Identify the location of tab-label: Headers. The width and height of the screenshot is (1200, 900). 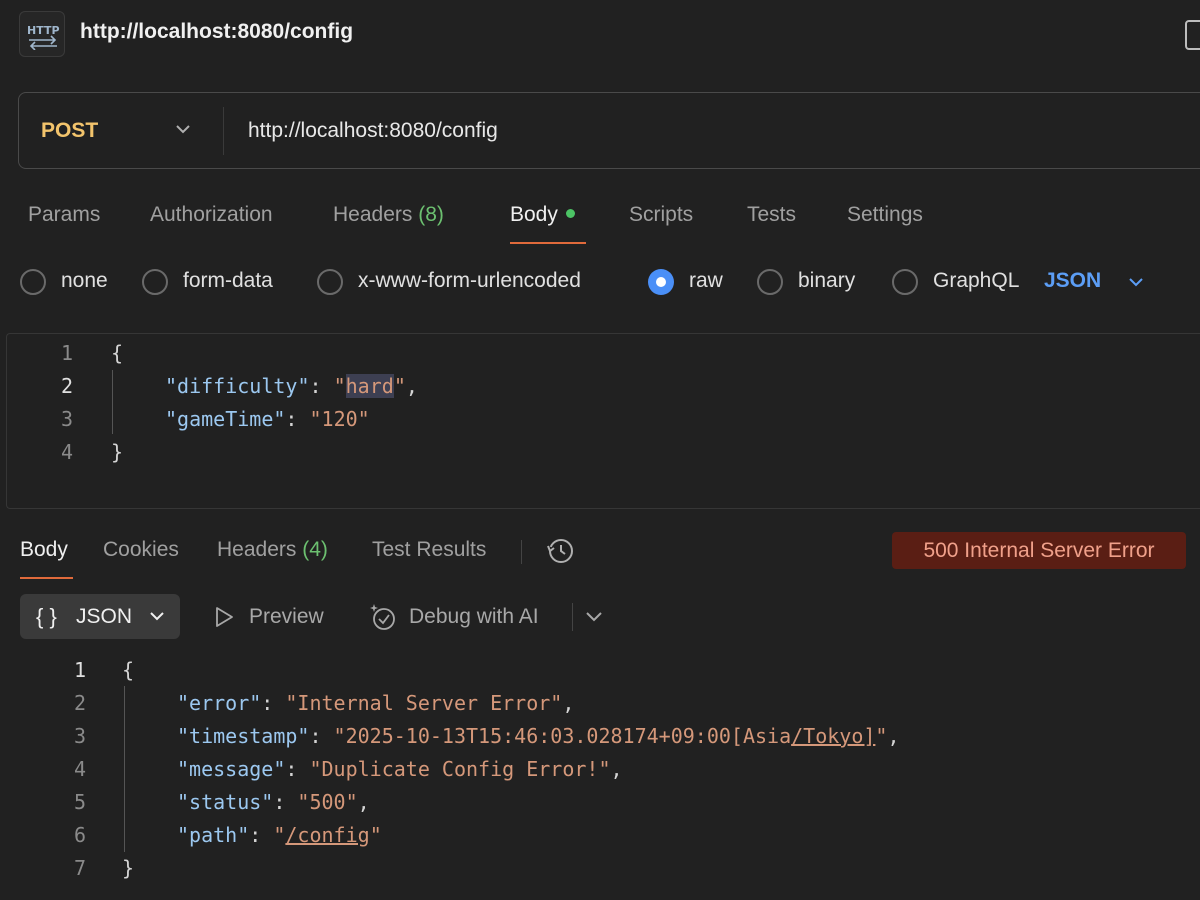
(373, 214).